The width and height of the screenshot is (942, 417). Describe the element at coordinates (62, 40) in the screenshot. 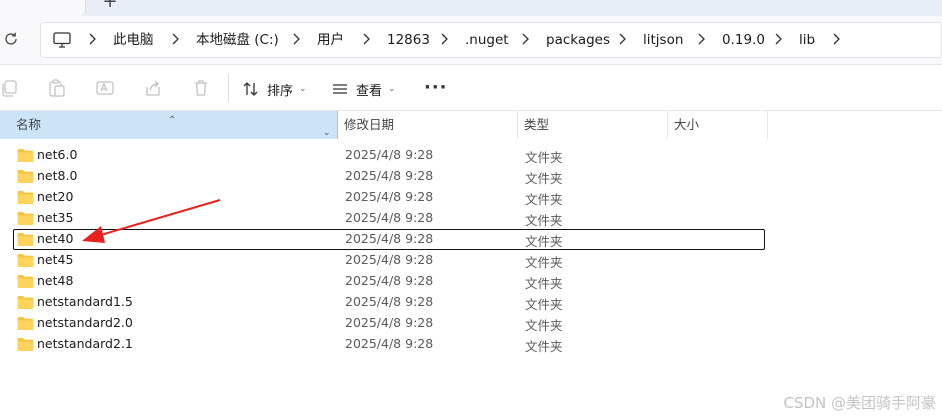

I see `this-pc-icon` at that location.